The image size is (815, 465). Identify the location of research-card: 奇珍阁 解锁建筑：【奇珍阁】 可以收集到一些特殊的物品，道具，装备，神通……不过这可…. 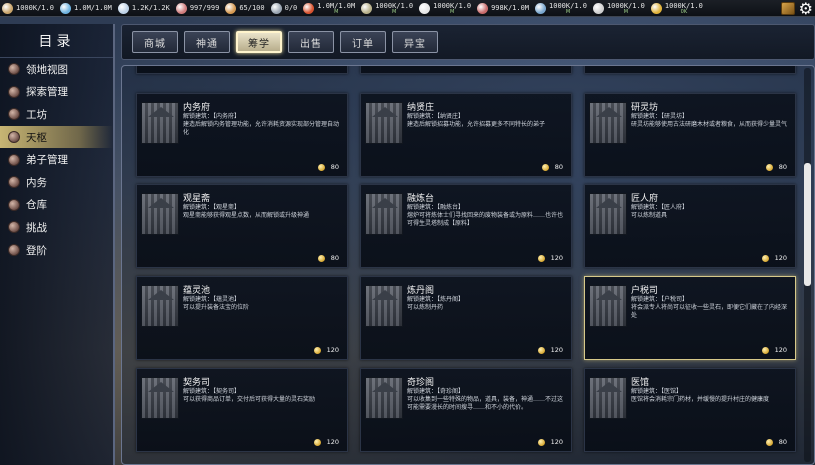
(466, 410).